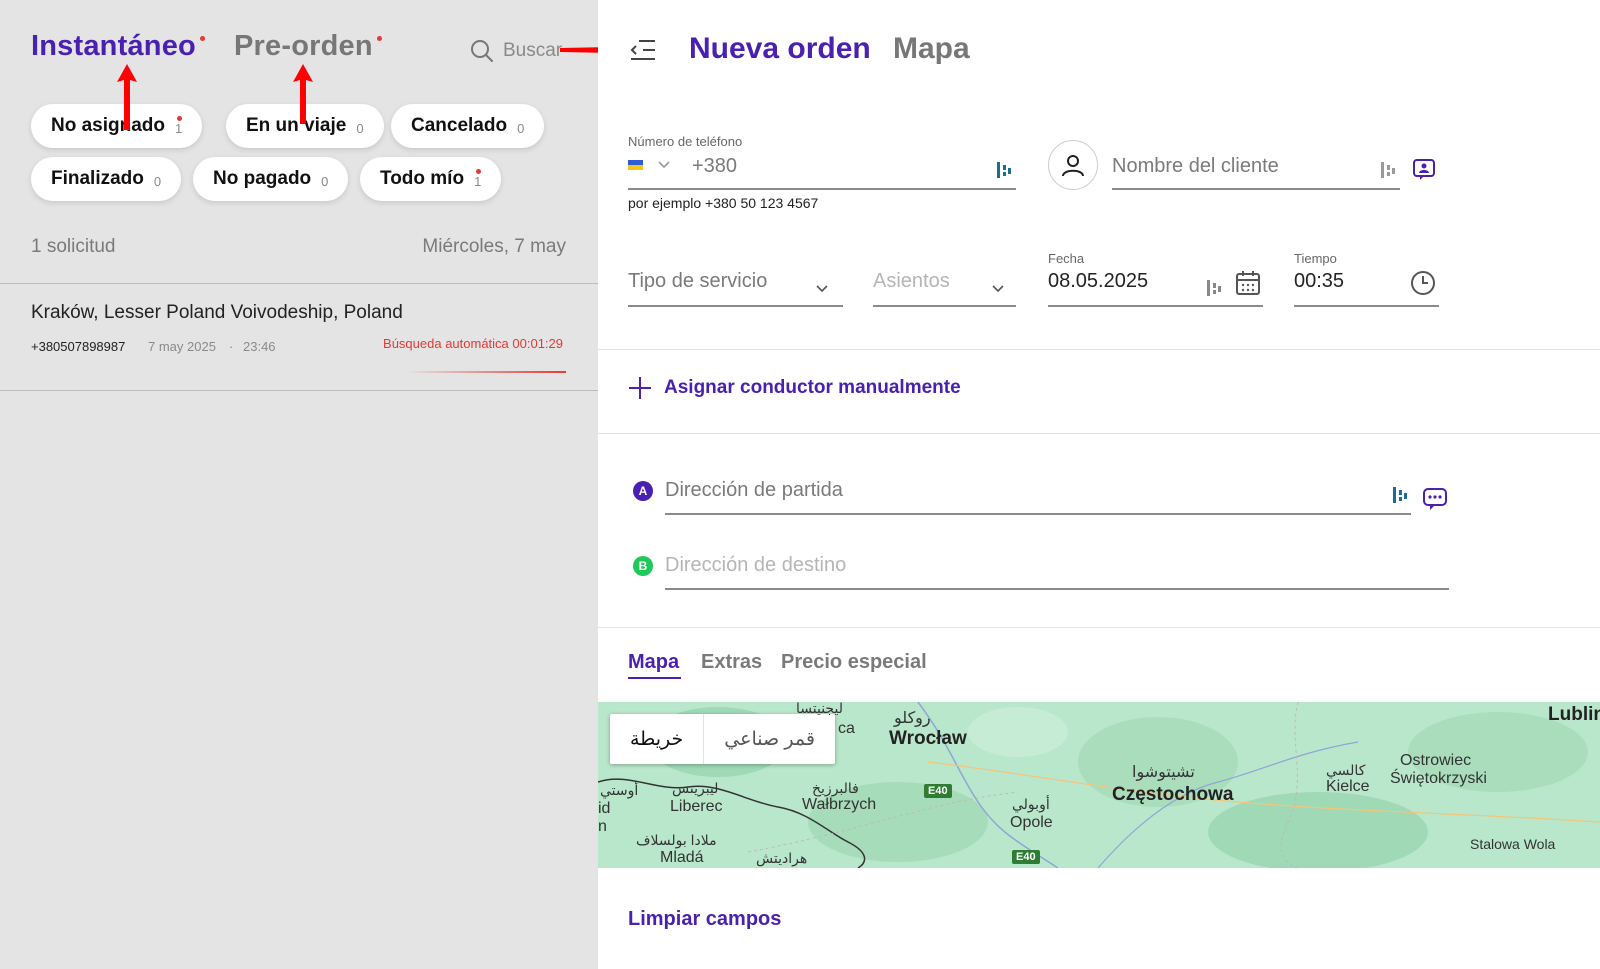 Image resolution: width=1600 pixels, height=969 pixels. Describe the element at coordinates (794, 388) in the screenshot. I see `assign-driver-button: Asignar conductor manualmente` at that location.